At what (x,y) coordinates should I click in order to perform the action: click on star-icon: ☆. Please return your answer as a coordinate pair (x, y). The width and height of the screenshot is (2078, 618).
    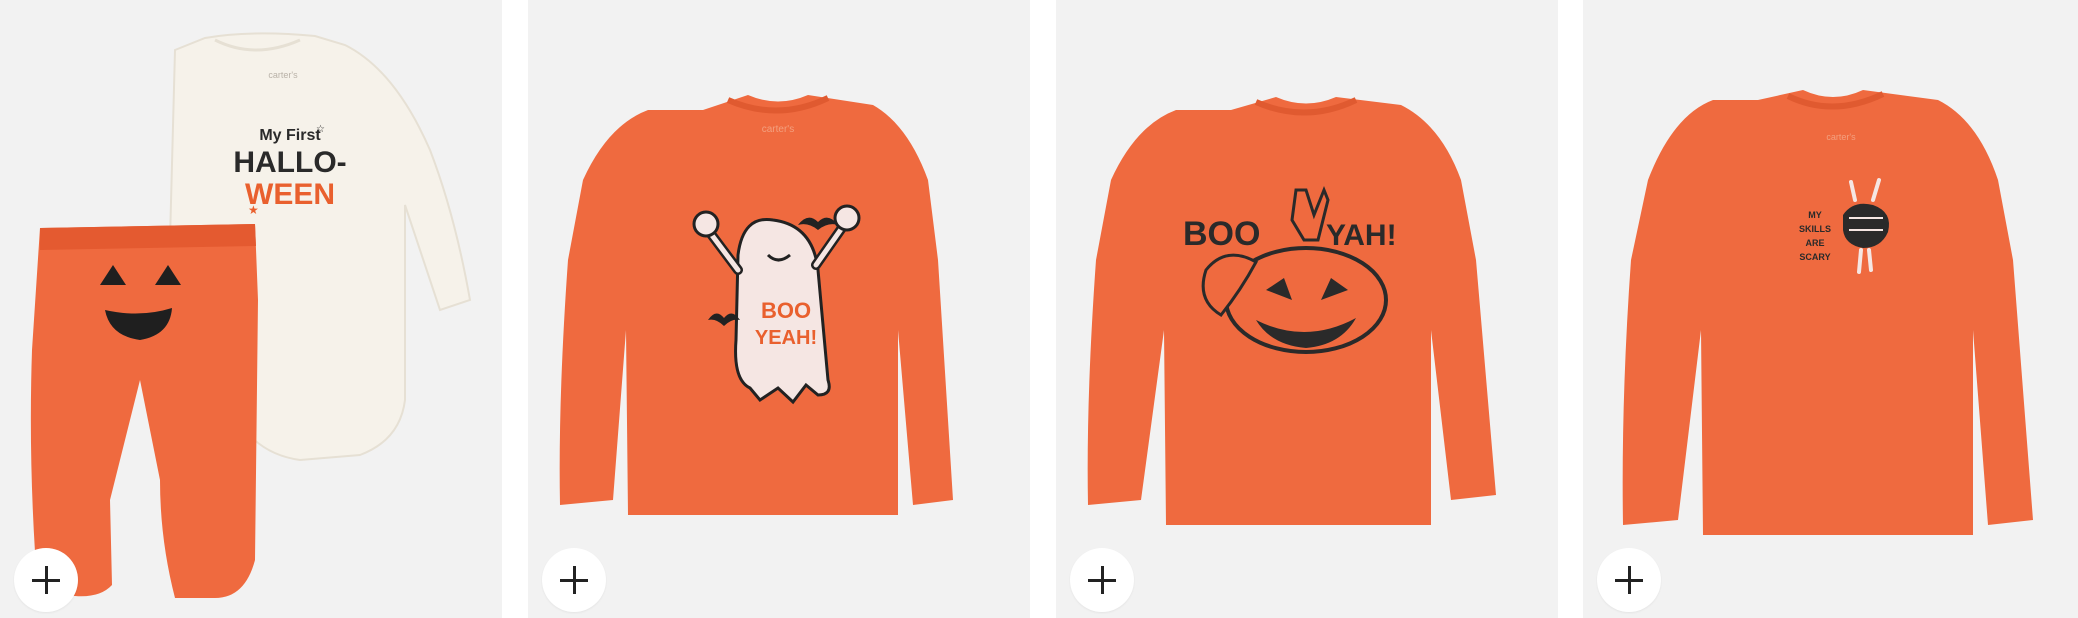
    Looking at the image, I should click on (320, 129).